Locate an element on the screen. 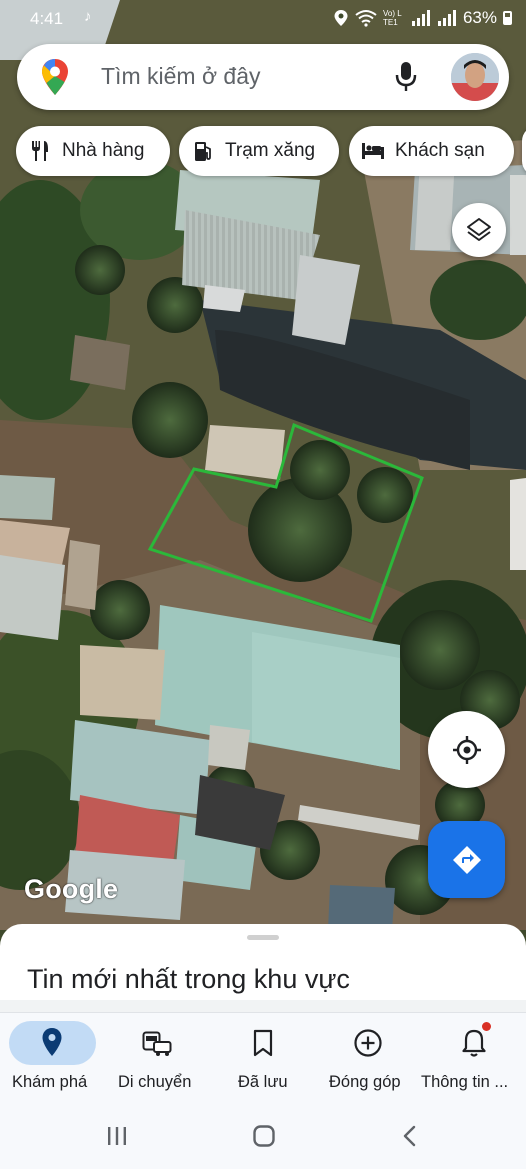  nav-contribute: Đóng góp is located at coordinates (367, 1060).